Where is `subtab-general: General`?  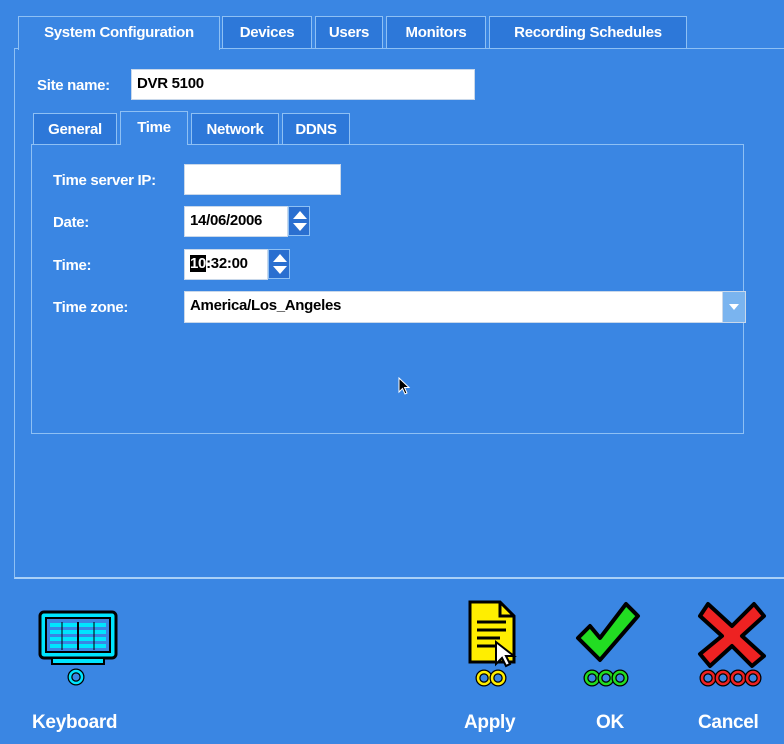 subtab-general: General is located at coordinates (75, 129).